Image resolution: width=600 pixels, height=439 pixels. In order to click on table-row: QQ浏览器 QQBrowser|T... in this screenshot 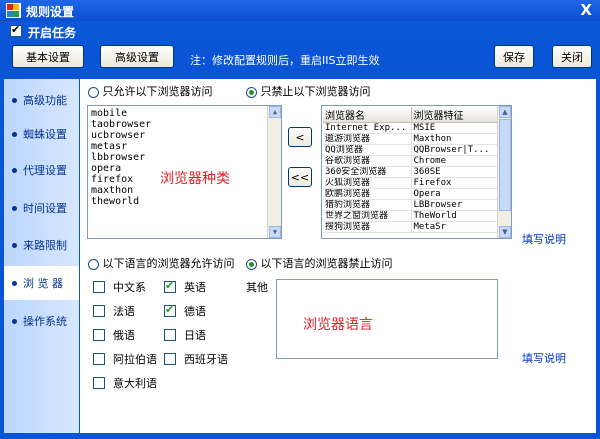, I will do `click(410, 150)`.